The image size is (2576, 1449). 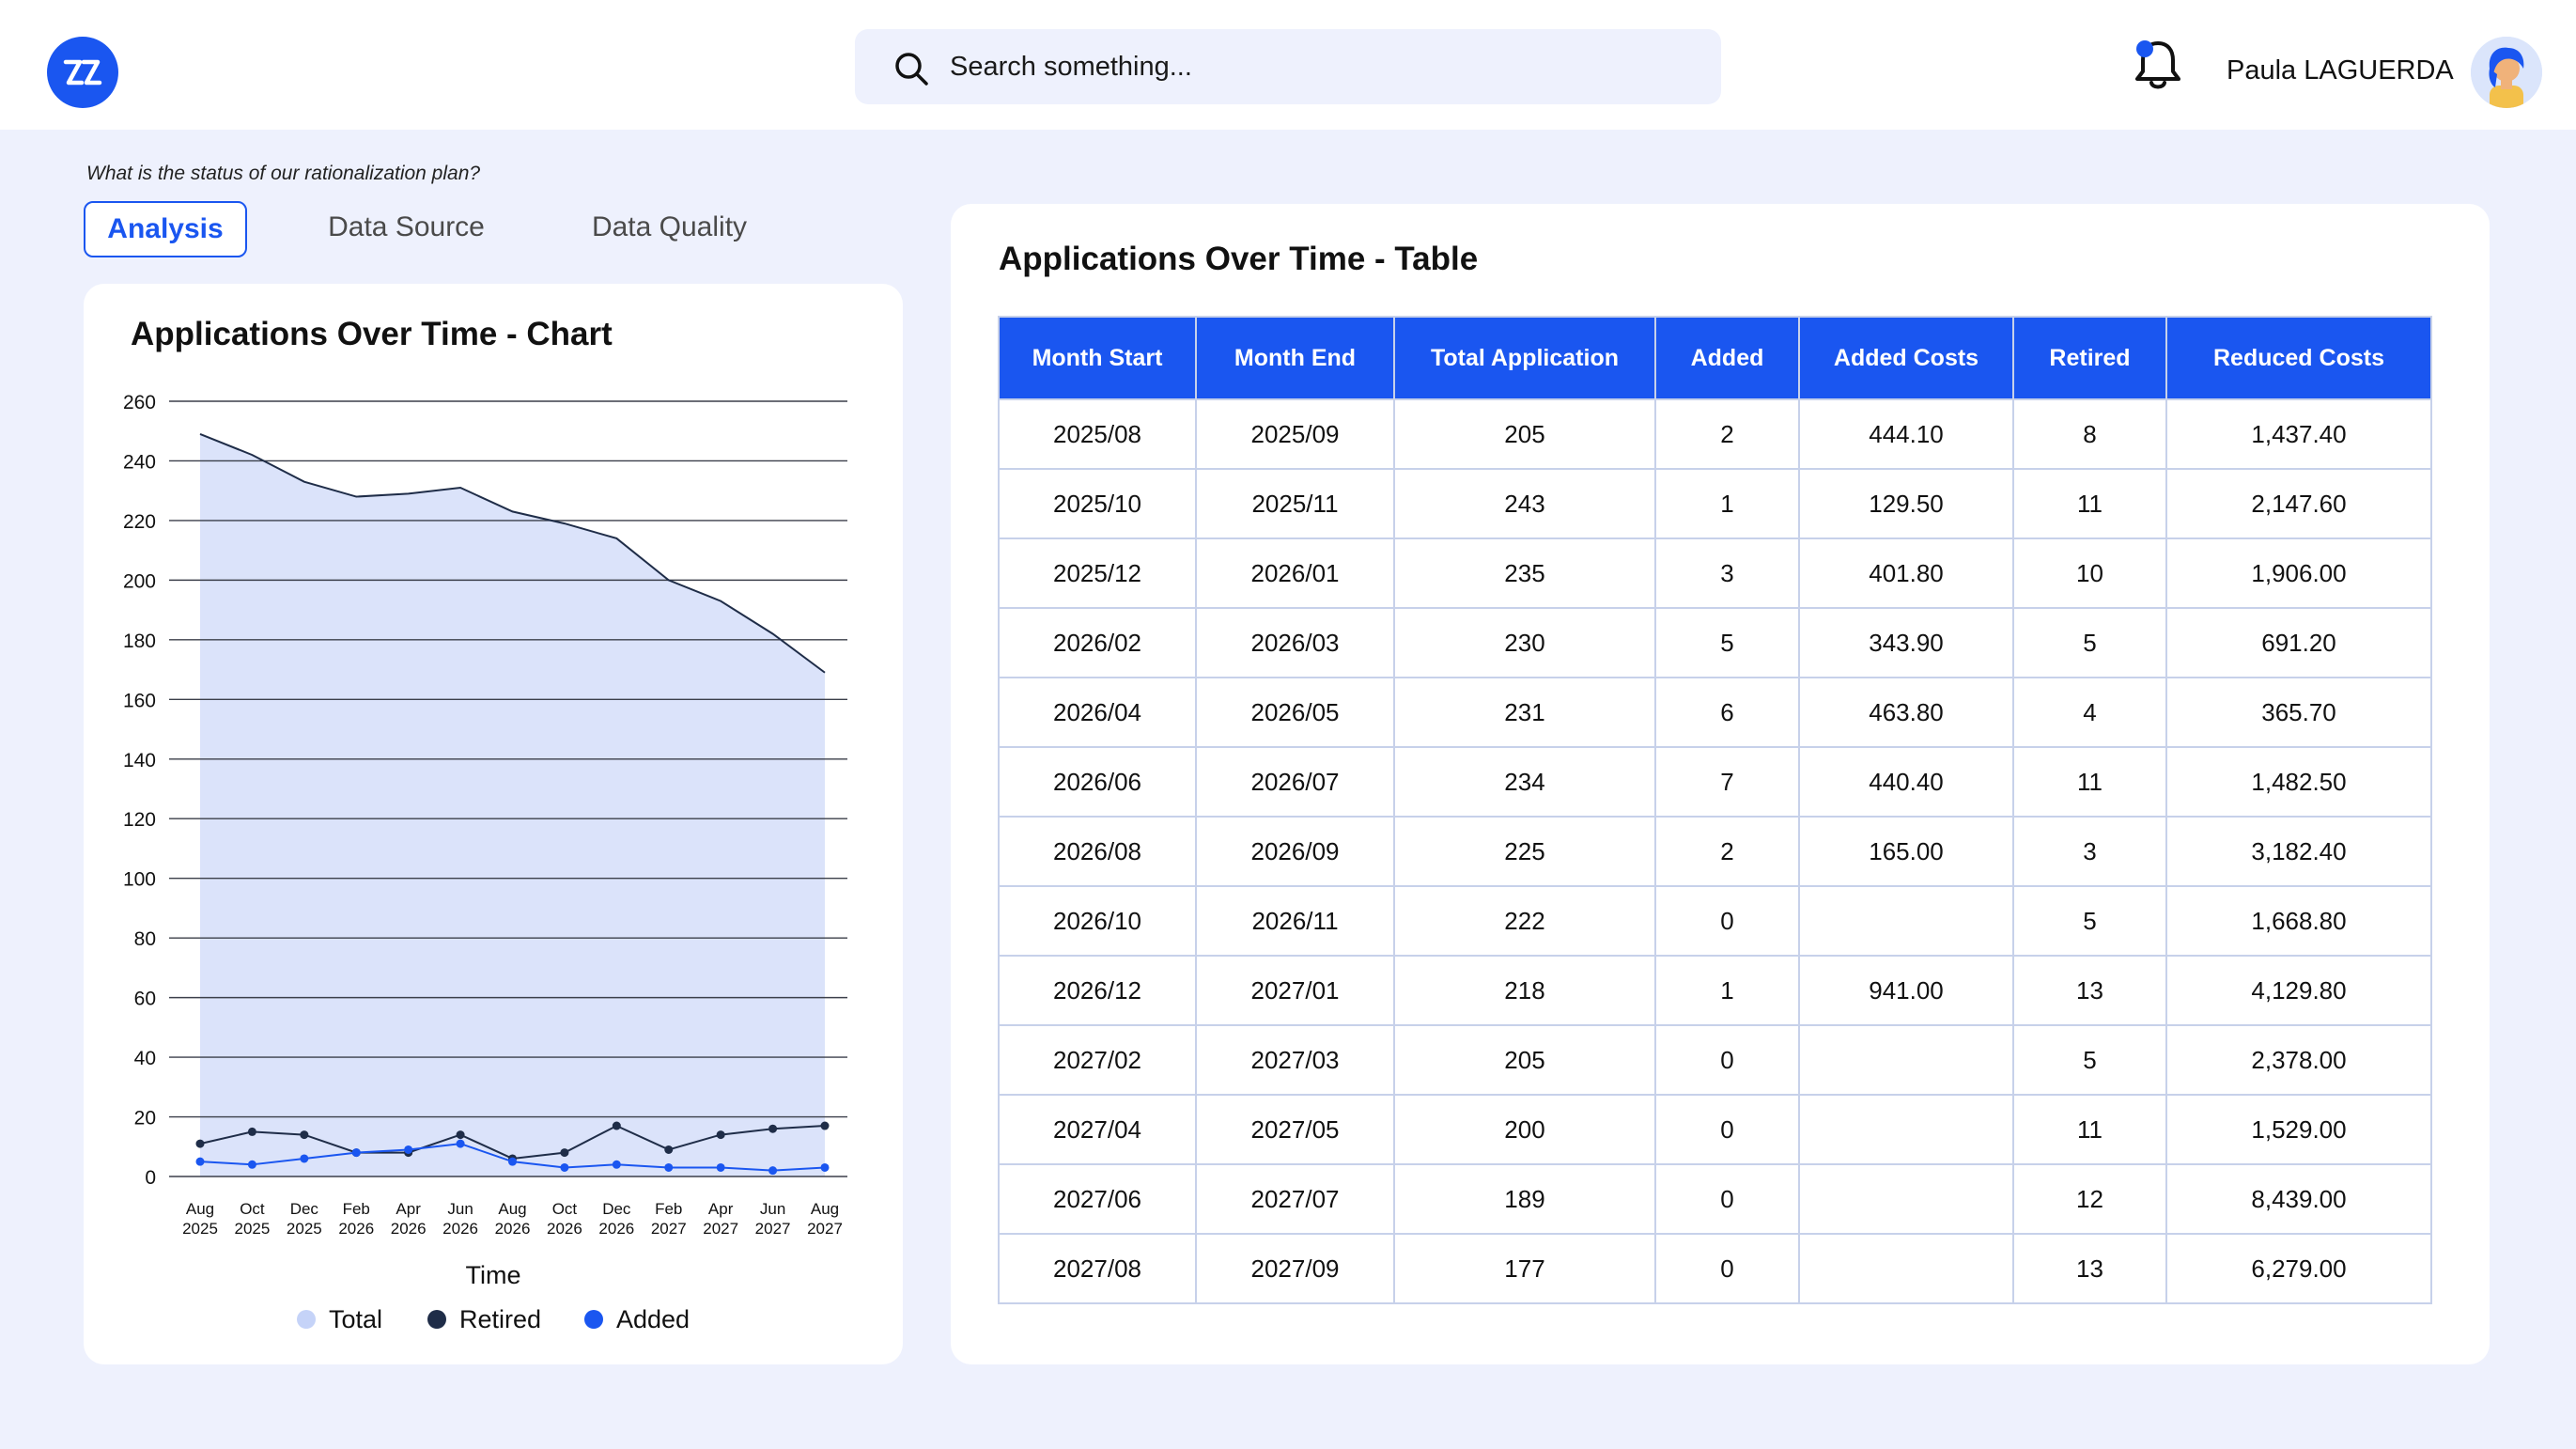 What do you see at coordinates (493, 1275) in the screenshot?
I see `x-axis-label: Time` at bounding box center [493, 1275].